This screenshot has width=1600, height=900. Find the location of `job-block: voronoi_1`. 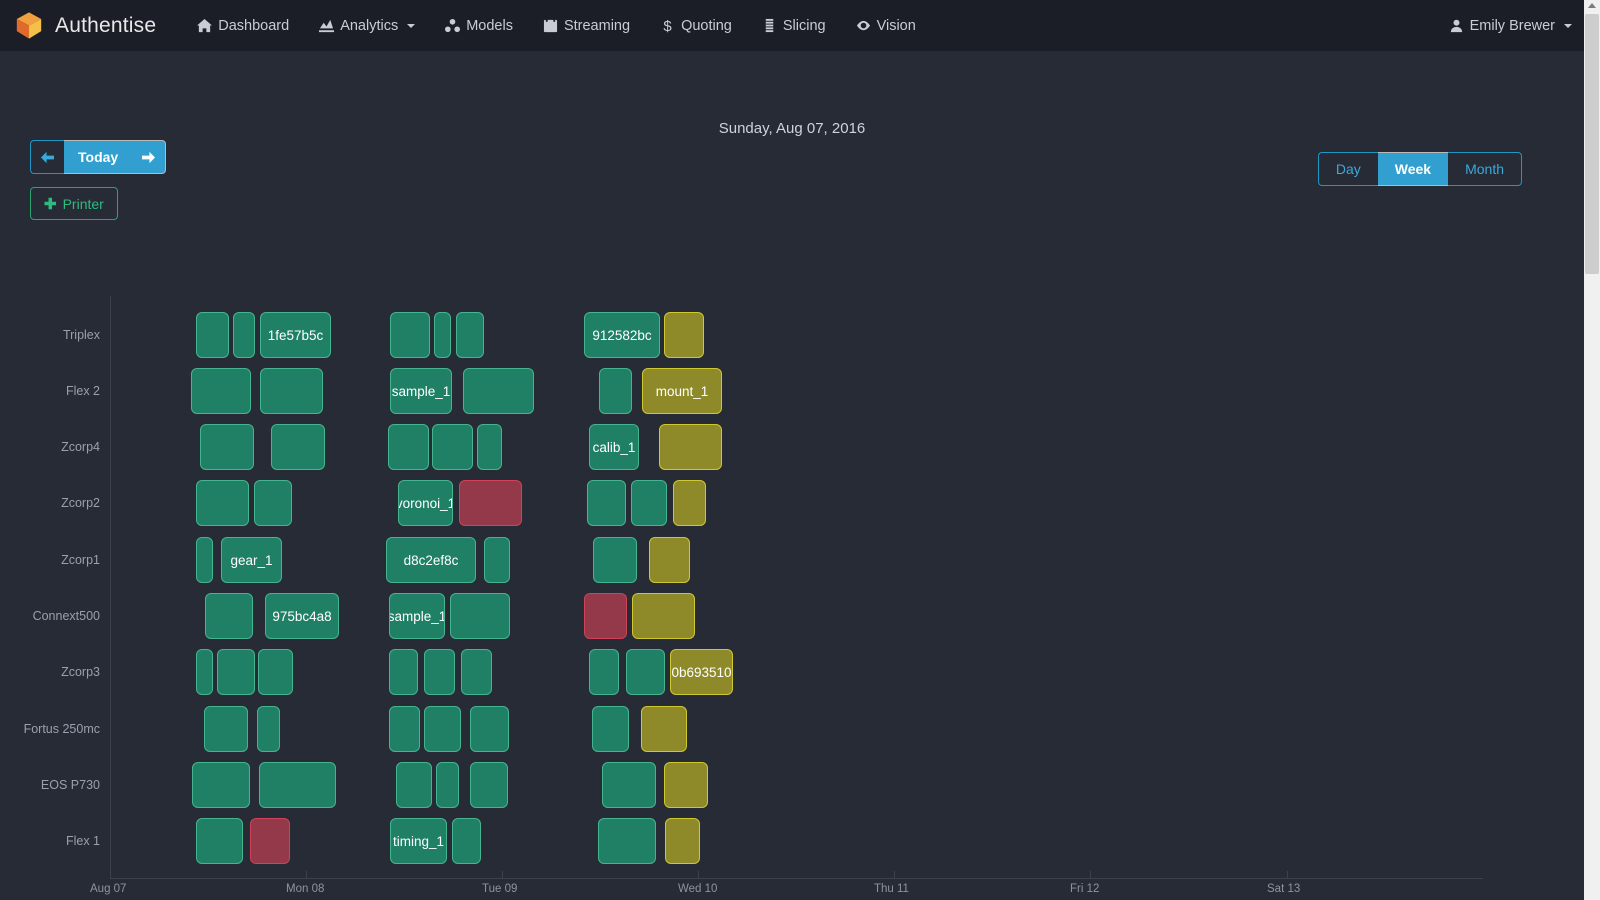

job-block: voronoi_1 is located at coordinates (425, 503).